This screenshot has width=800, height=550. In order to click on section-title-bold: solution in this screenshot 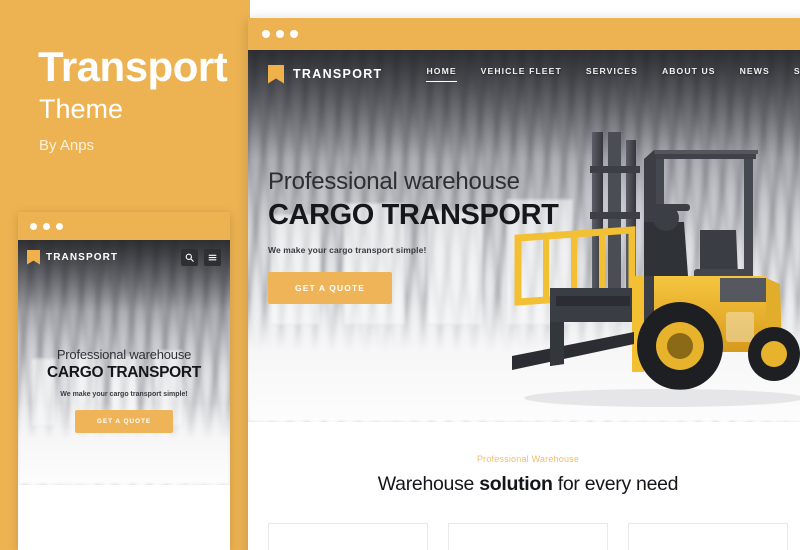, I will do `click(516, 484)`.